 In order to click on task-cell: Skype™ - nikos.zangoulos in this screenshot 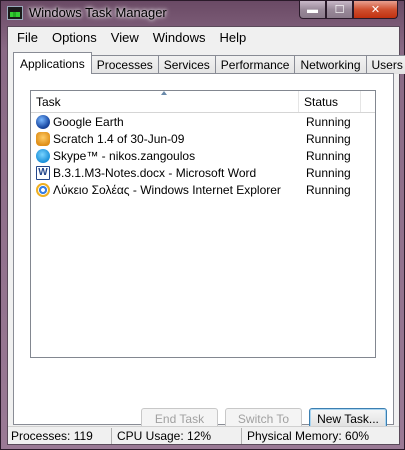, I will do `click(165, 155)`.